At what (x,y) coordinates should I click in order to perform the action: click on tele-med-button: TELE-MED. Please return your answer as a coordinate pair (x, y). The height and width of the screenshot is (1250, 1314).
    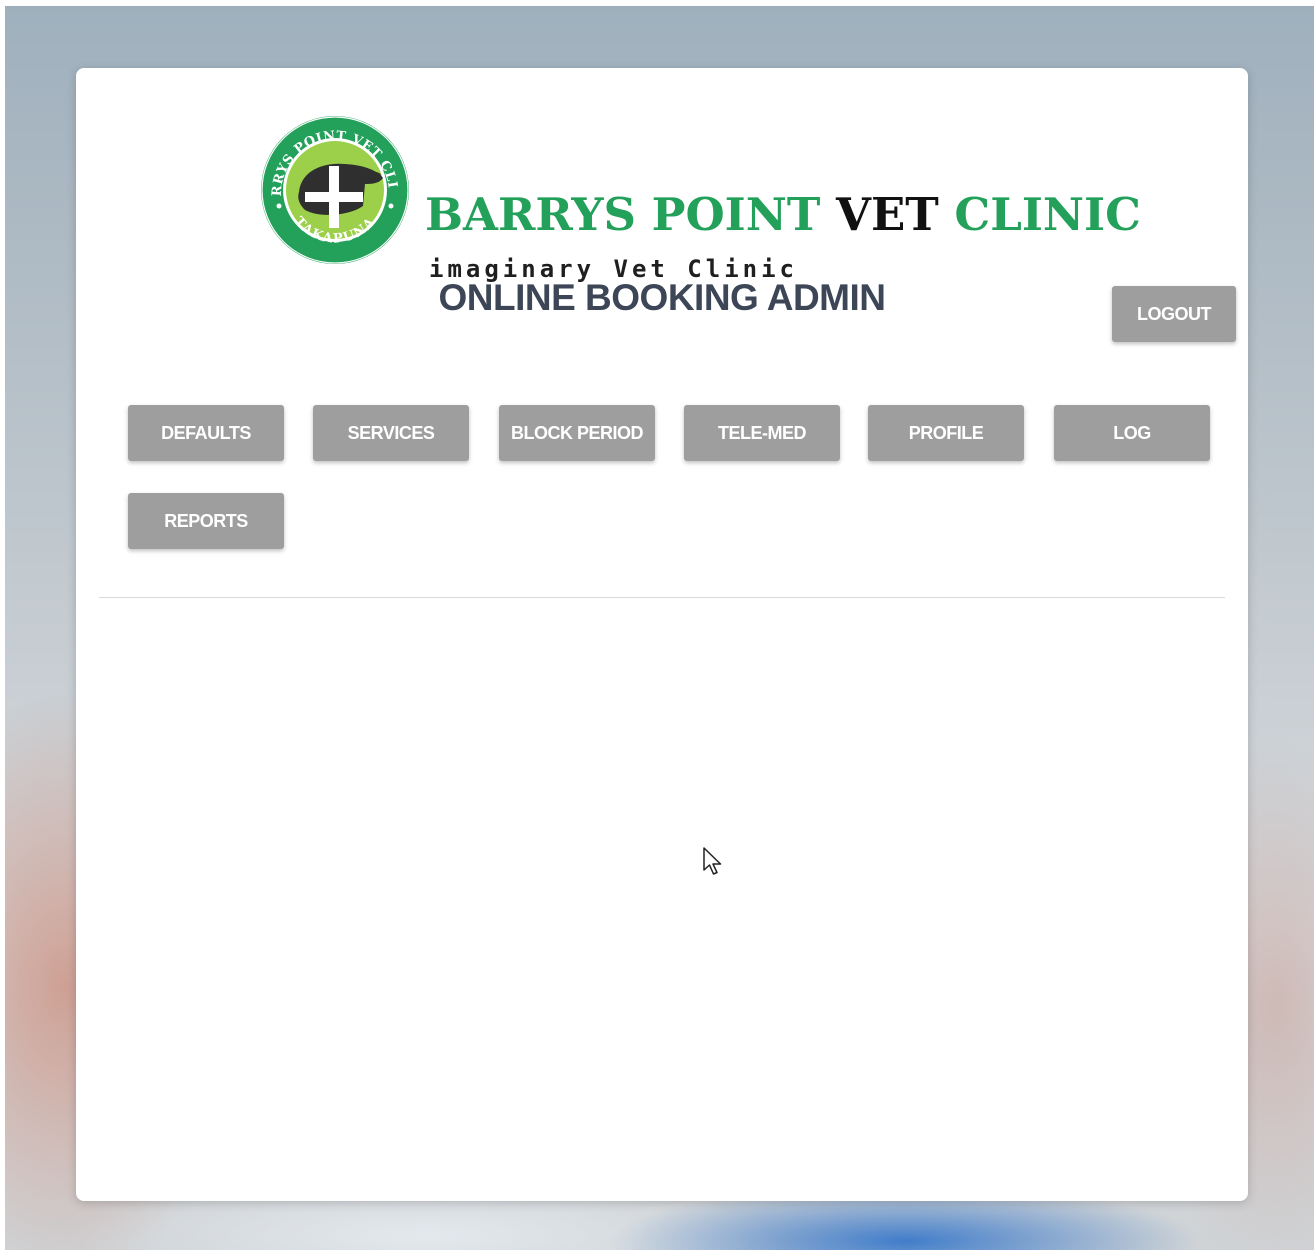
    Looking at the image, I should click on (762, 433).